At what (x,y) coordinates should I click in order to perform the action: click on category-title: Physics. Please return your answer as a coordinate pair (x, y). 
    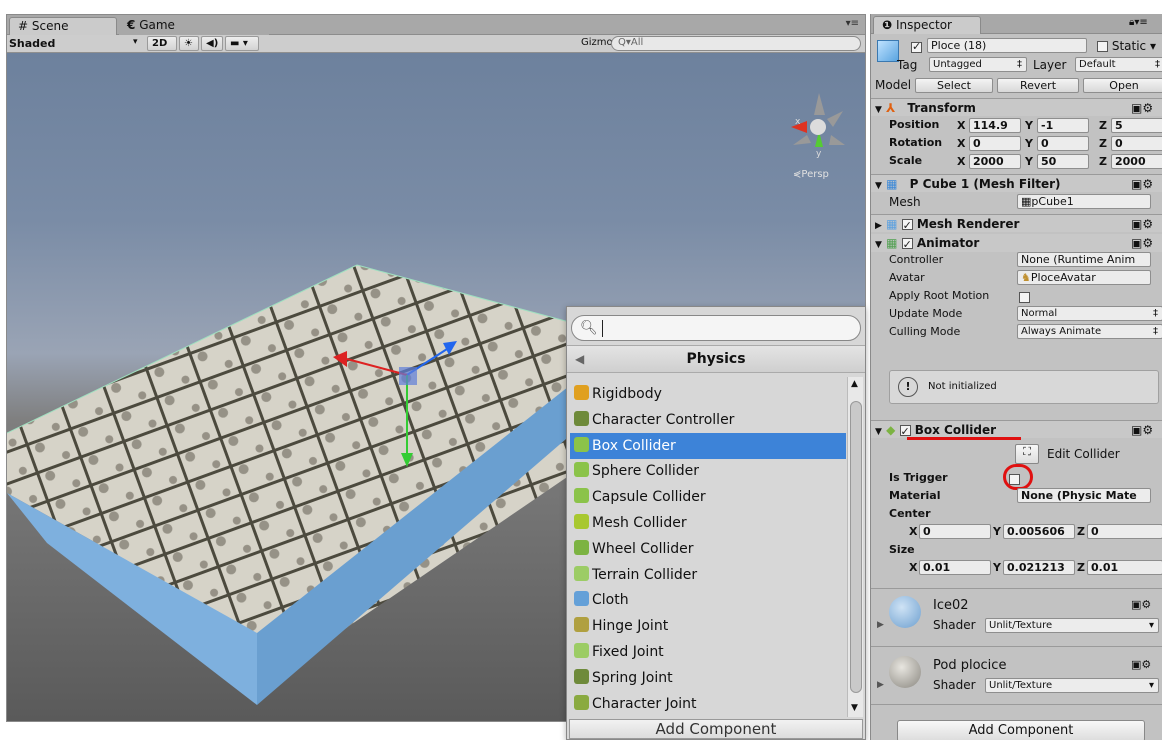
    Looking at the image, I should click on (716, 359).